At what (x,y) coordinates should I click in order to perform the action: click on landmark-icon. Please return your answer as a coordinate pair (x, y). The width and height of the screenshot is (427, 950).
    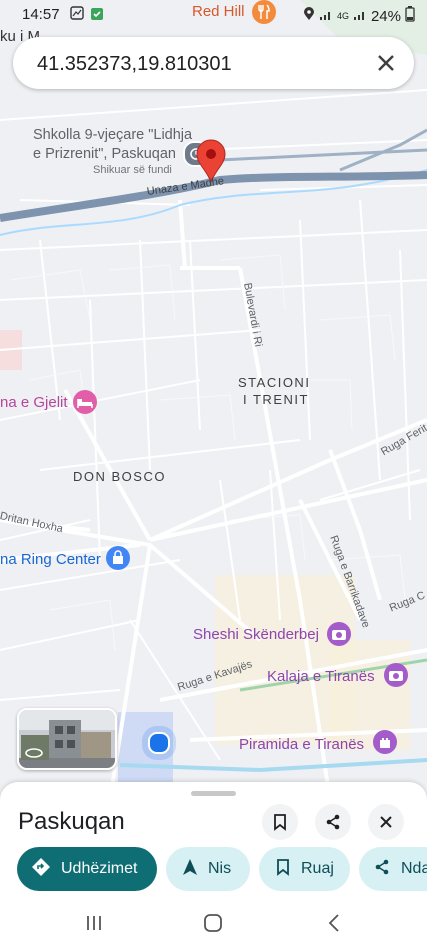
    Looking at the image, I should click on (385, 742).